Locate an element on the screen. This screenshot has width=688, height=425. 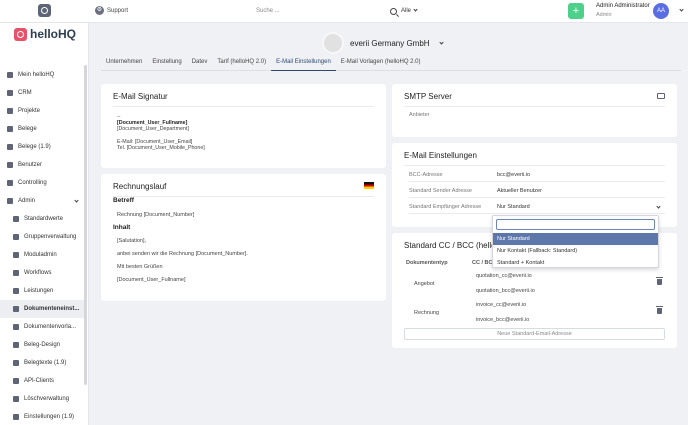
dropdown-option: Nur Kontakt (Fallback: Standard) is located at coordinates (575, 251).